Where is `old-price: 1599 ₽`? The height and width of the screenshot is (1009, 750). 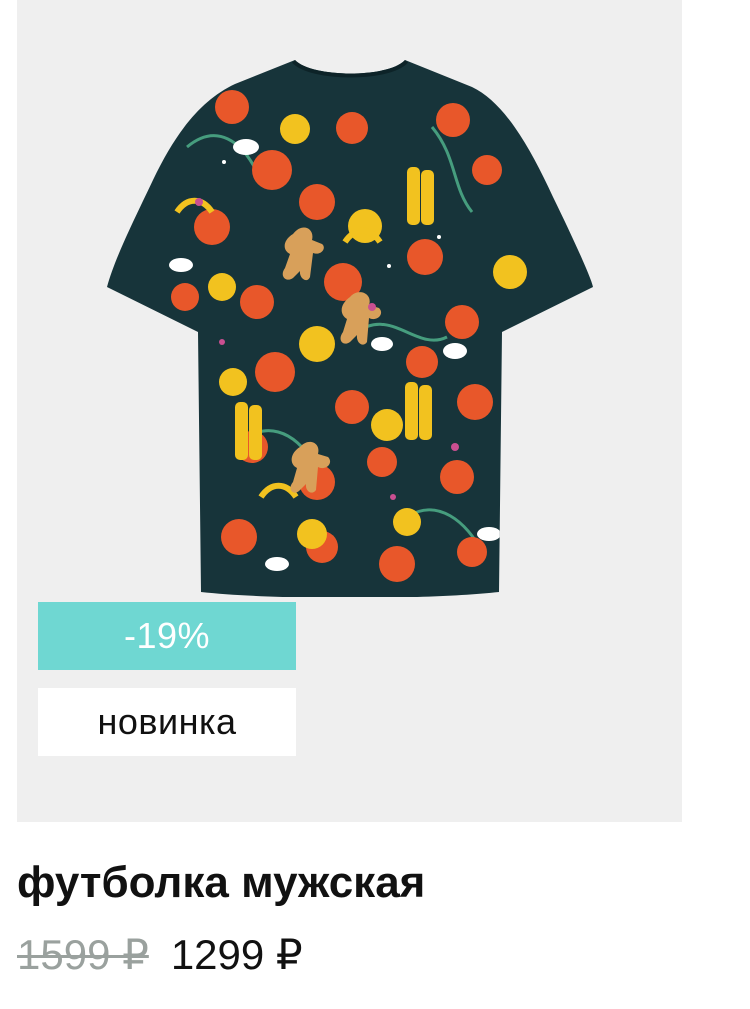 old-price: 1599 ₽ is located at coordinates (83, 954).